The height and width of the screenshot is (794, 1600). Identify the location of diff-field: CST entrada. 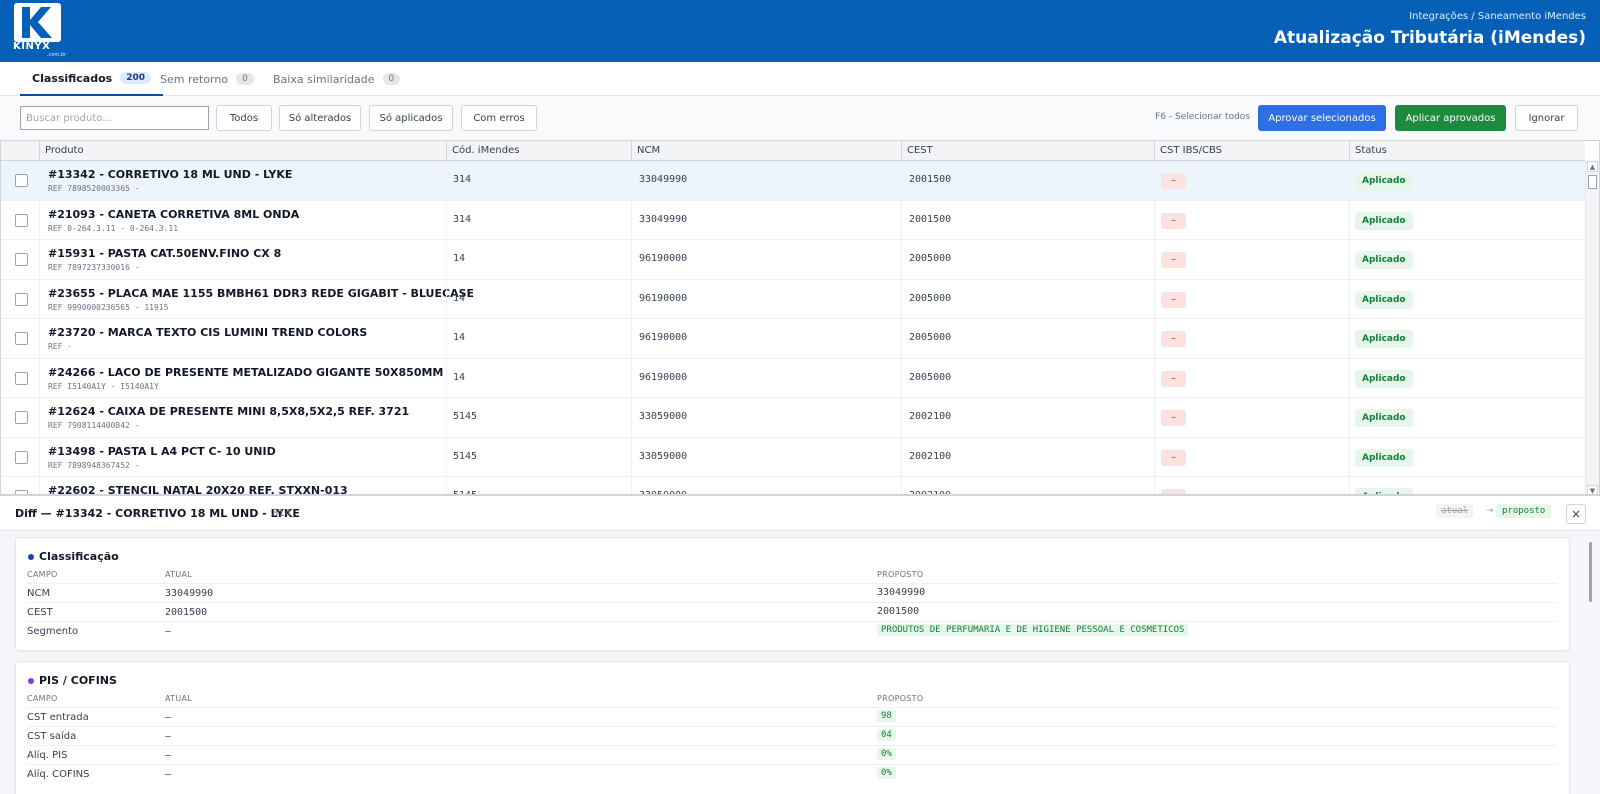
(58, 717).